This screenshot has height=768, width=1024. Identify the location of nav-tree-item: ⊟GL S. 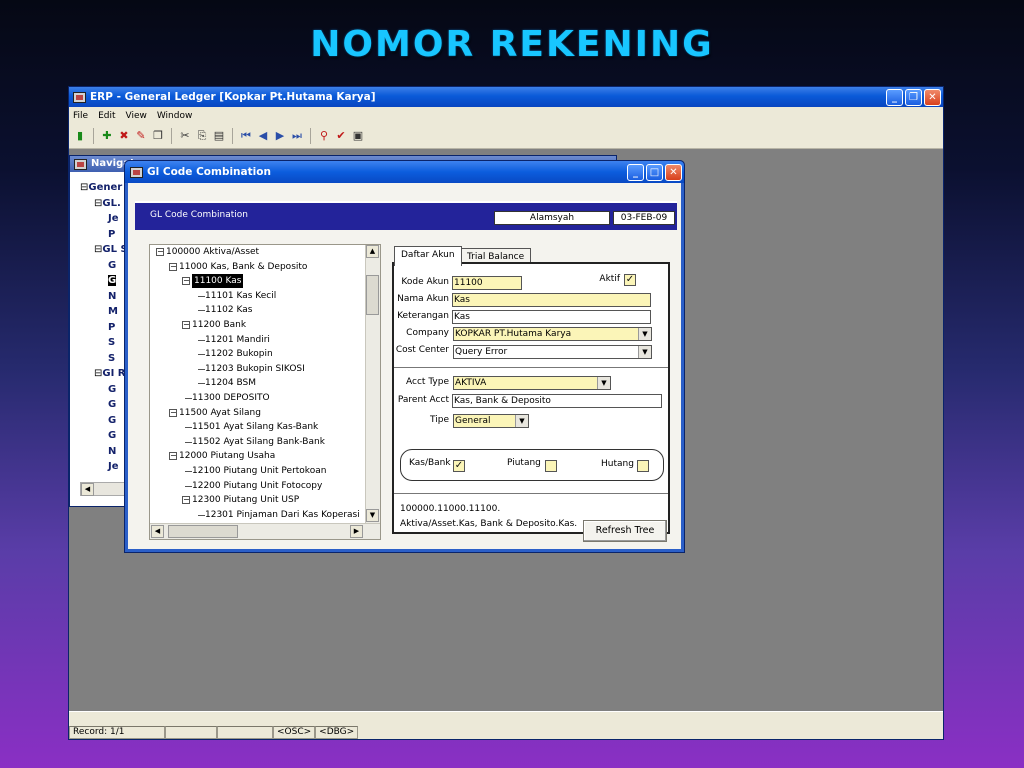
(104, 250).